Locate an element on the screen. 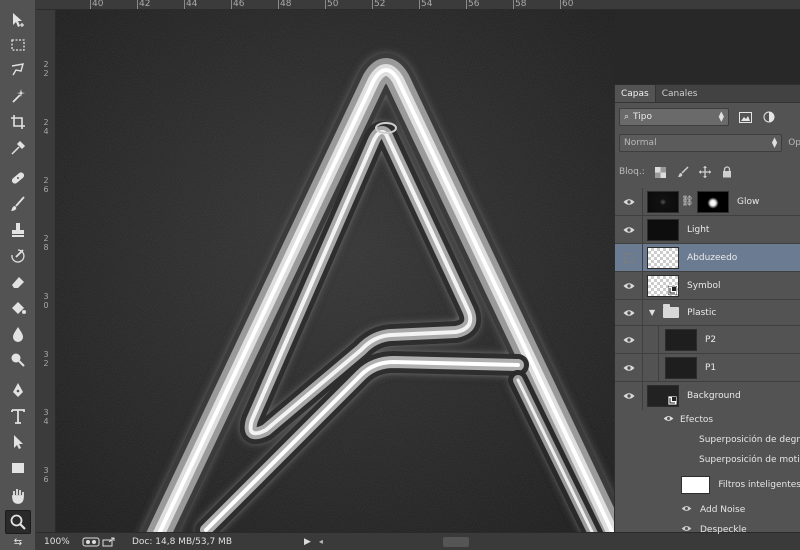  visibility-toggle is located at coordinates (629, 257).